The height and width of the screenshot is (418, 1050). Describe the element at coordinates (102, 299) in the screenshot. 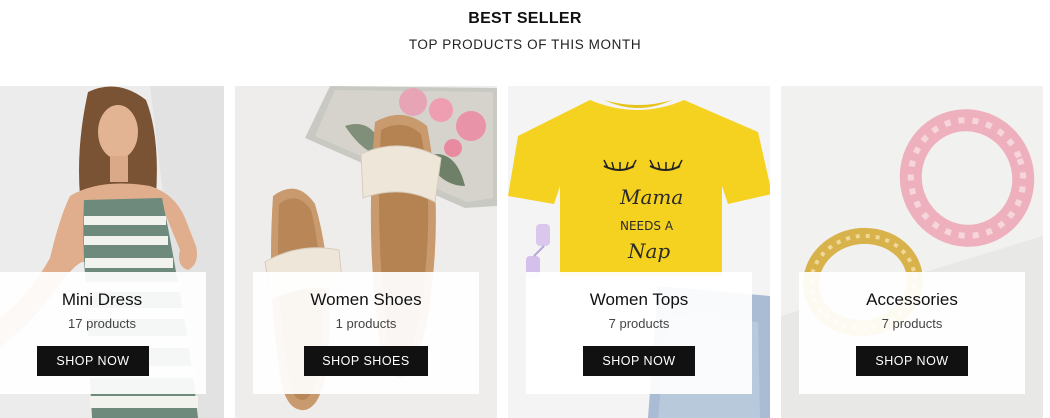

I see `category-name: Mini Dress` at that location.